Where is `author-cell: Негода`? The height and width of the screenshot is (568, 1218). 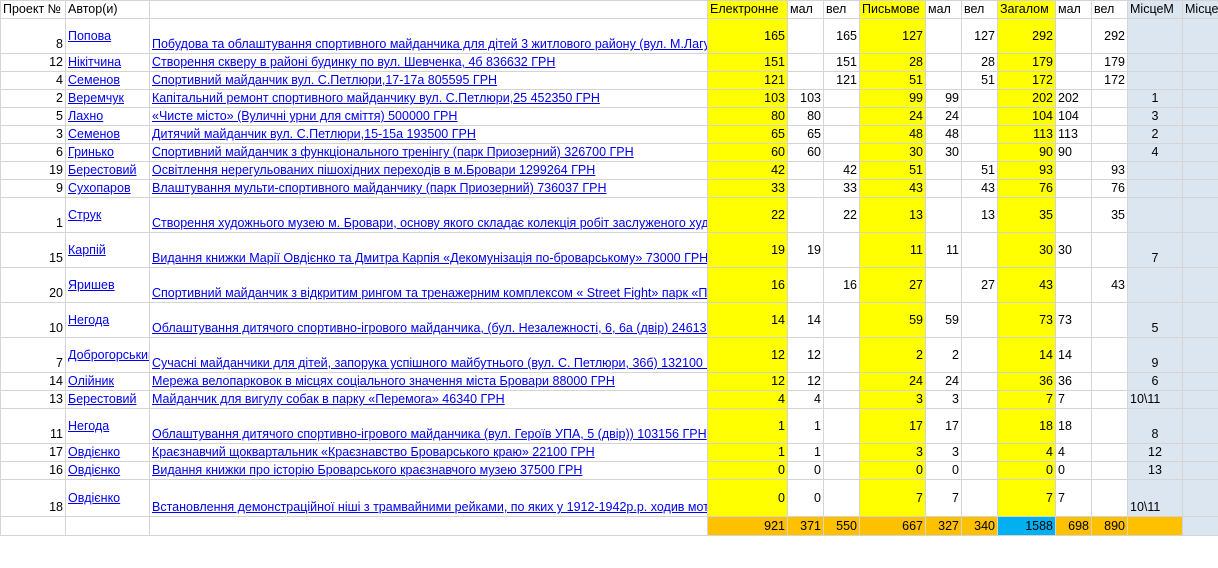 author-cell: Негода is located at coordinates (107, 426).